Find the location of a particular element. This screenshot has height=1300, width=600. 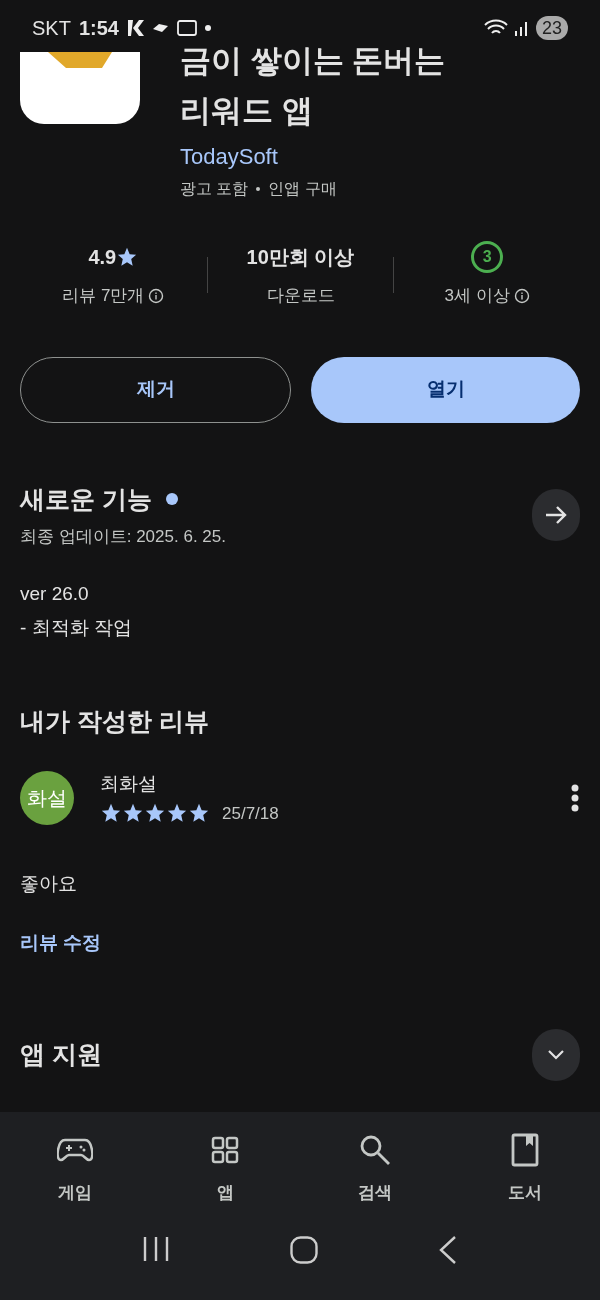

release-note: - 최적화 작업 is located at coordinates (76, 628).